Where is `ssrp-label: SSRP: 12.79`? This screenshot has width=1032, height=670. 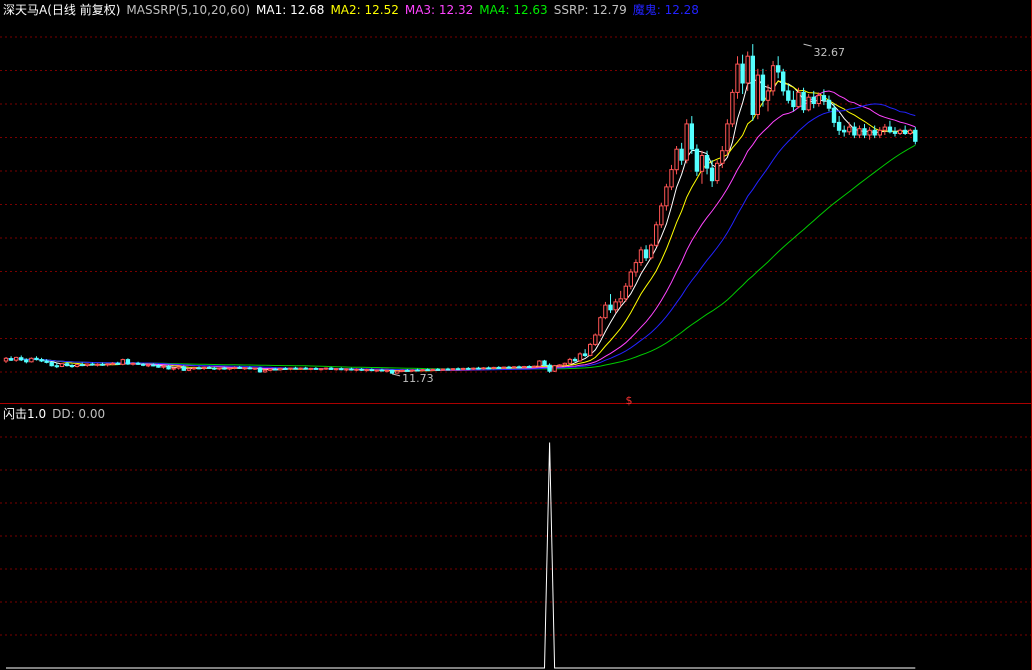
ssrp-label: SSRP: 12.79 is located at coordinates (590, 10).